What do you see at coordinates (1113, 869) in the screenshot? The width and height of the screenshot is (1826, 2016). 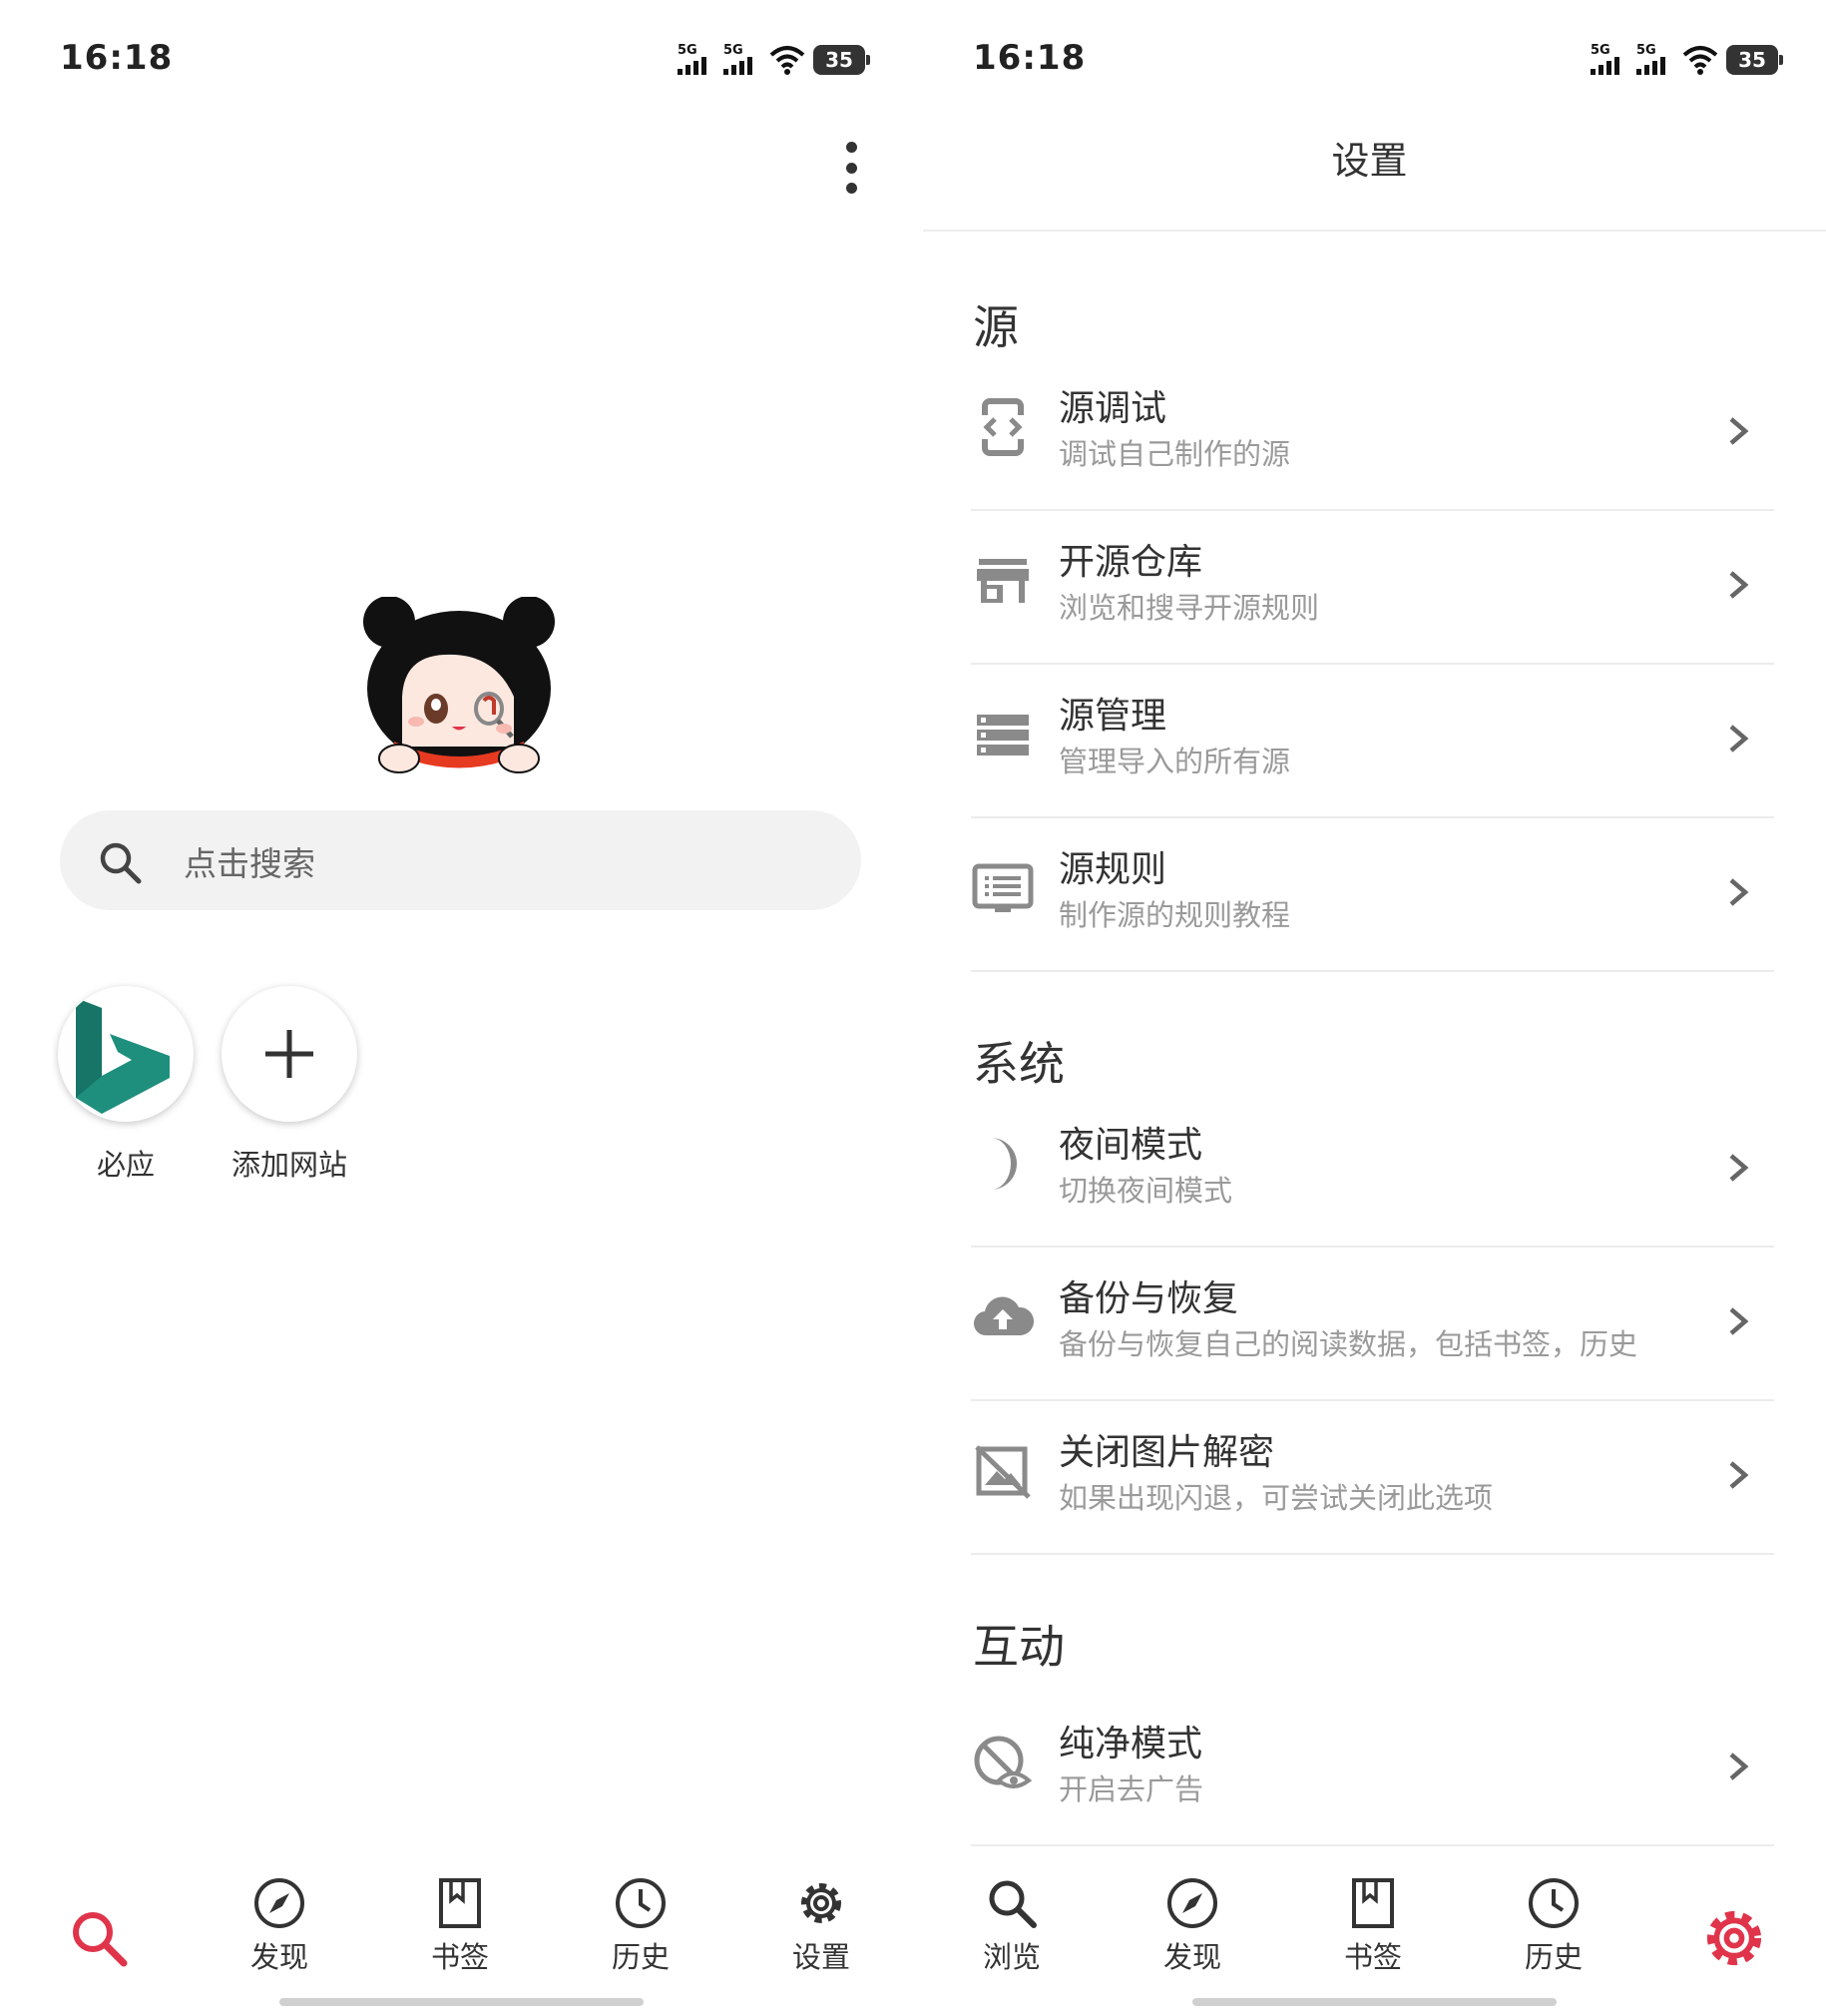 I see `item-title: 源规则` at bounding box center [1113, 869].